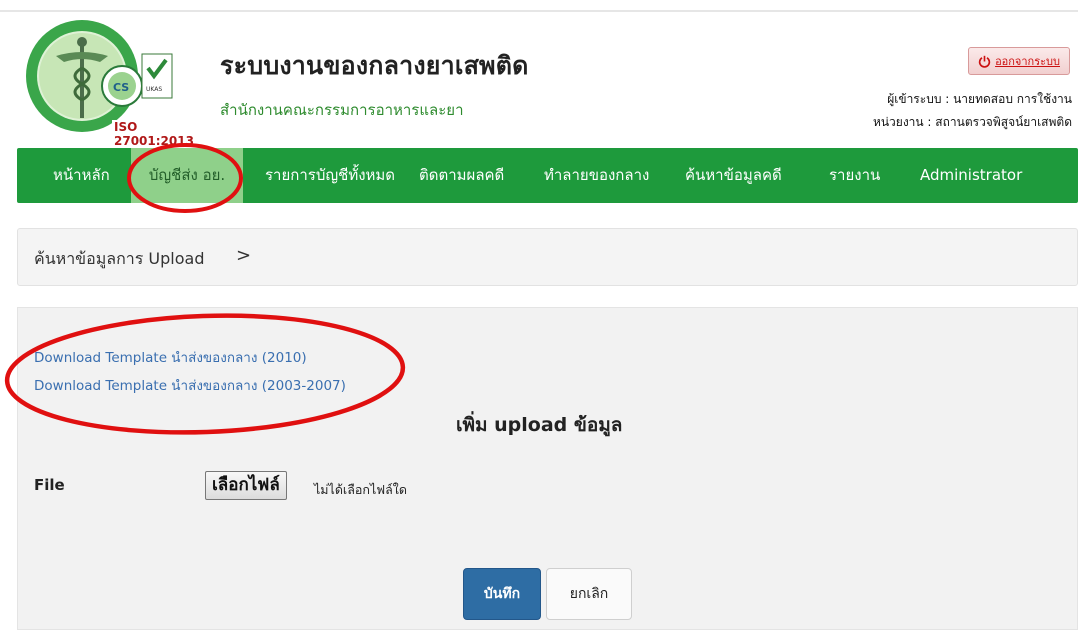 This screenshot has height=630, width=1078. Describe the element at coordinates (49, 485) in the screenshot. I see `file-label: File` at that location.